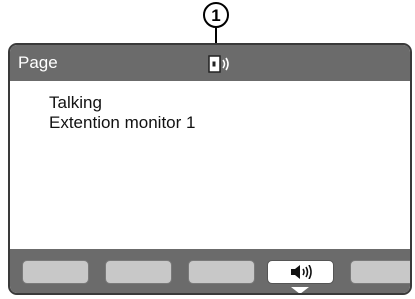 The width and height of the screenshot is (415, 299). I want to click on call-status-content: Talking Extention monitor 1, so click(122, 113).